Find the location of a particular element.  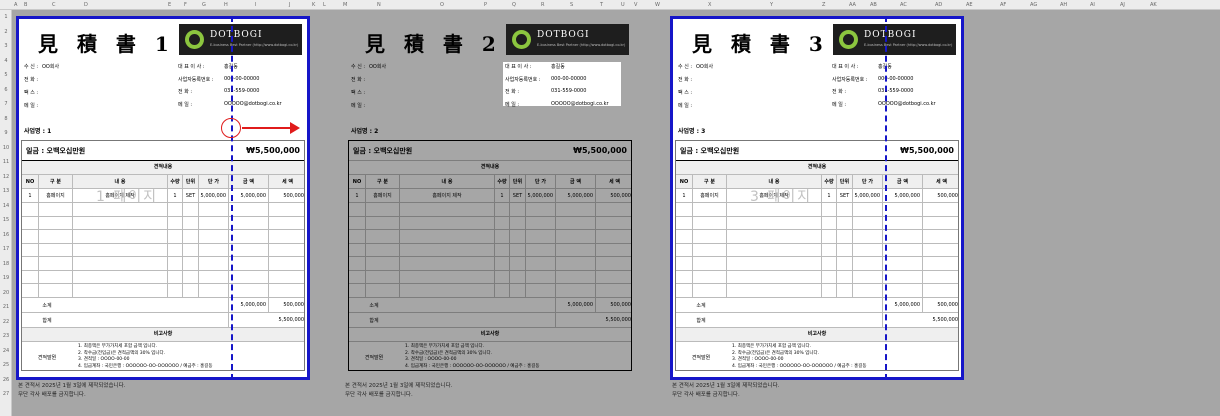

project-name: 사업명 : 3 is located at coordinates (691, 130).